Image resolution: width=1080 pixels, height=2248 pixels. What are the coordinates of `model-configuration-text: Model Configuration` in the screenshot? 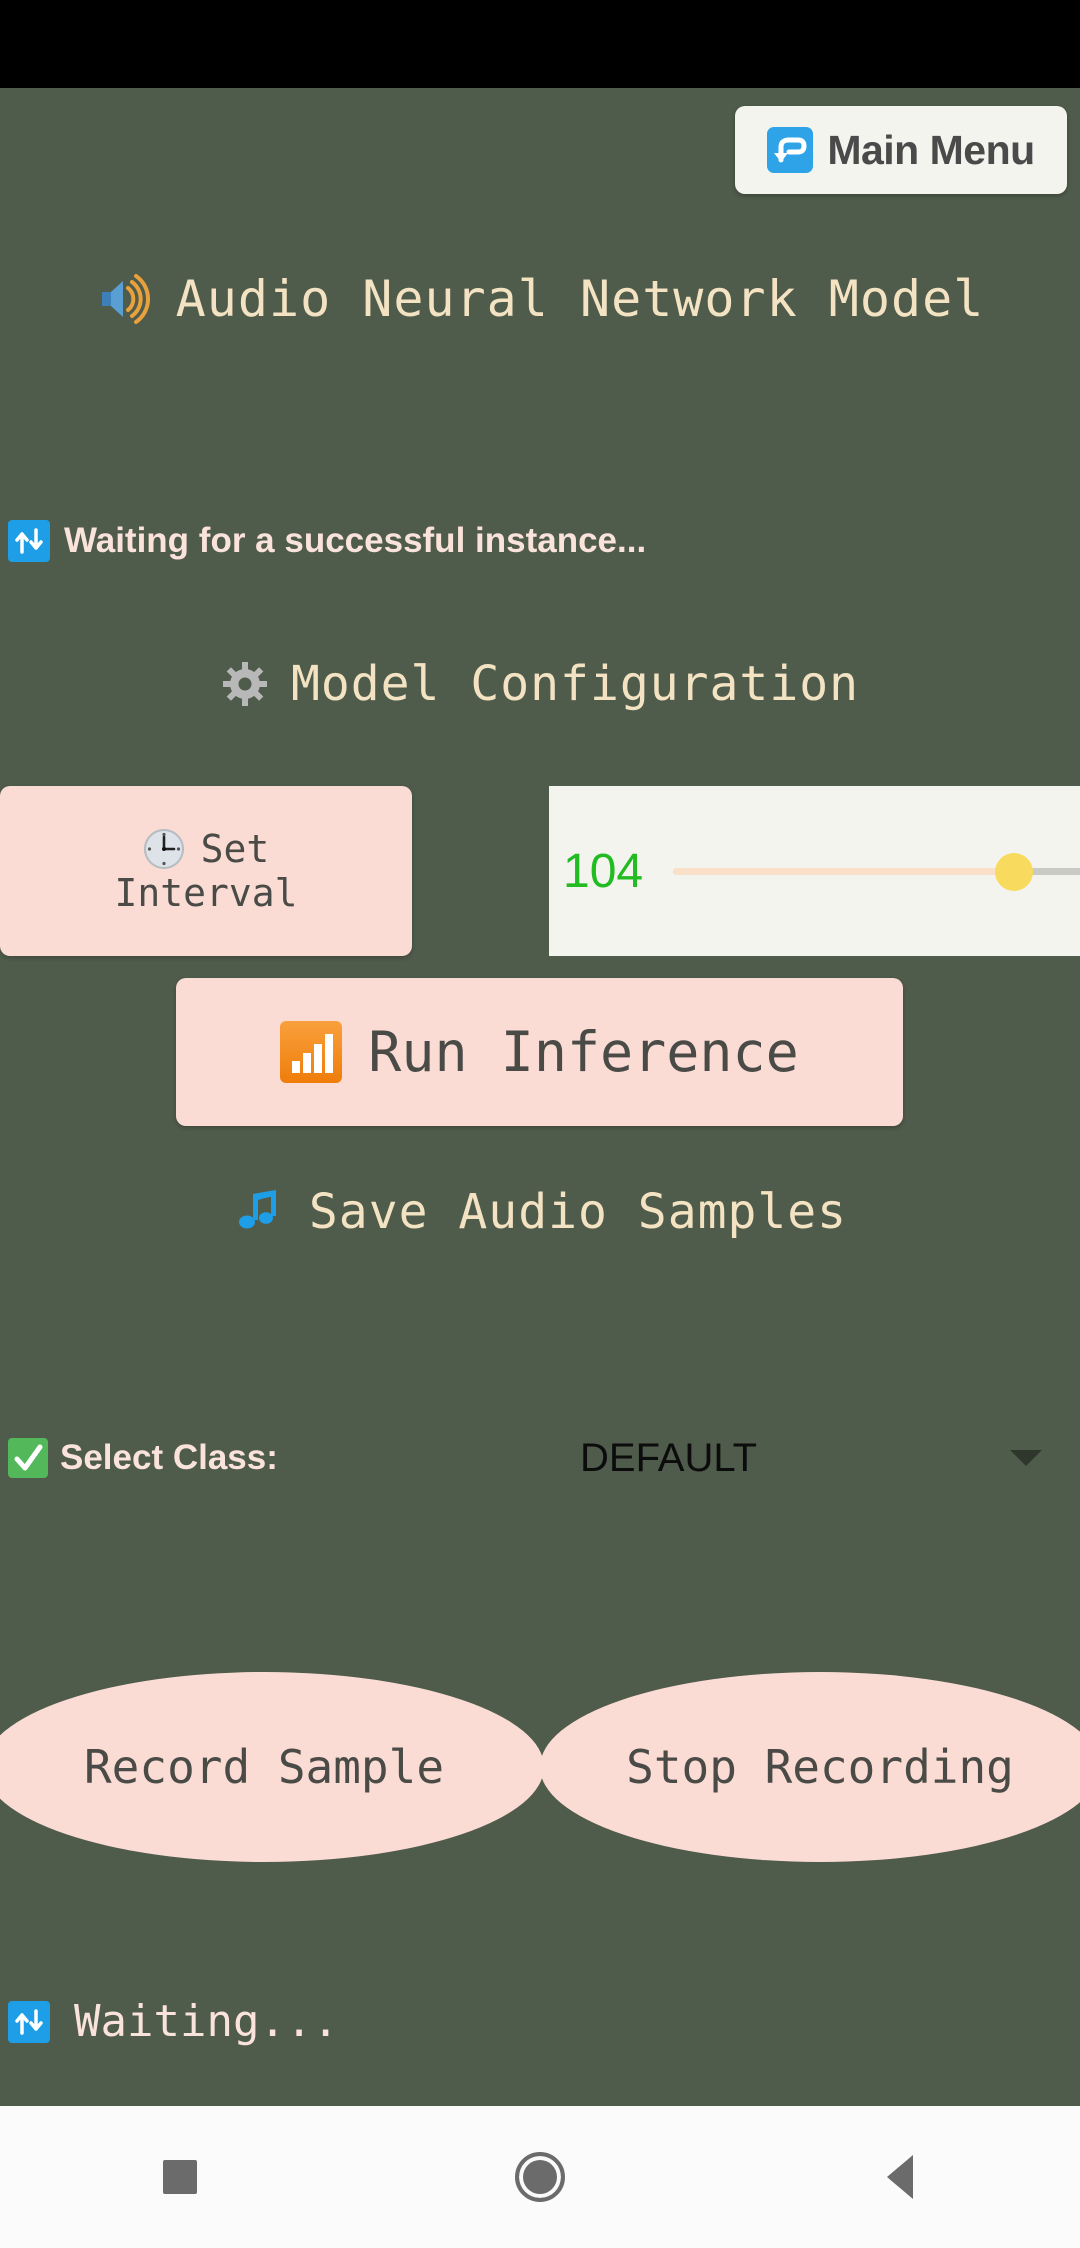 It's located at (575, 684).